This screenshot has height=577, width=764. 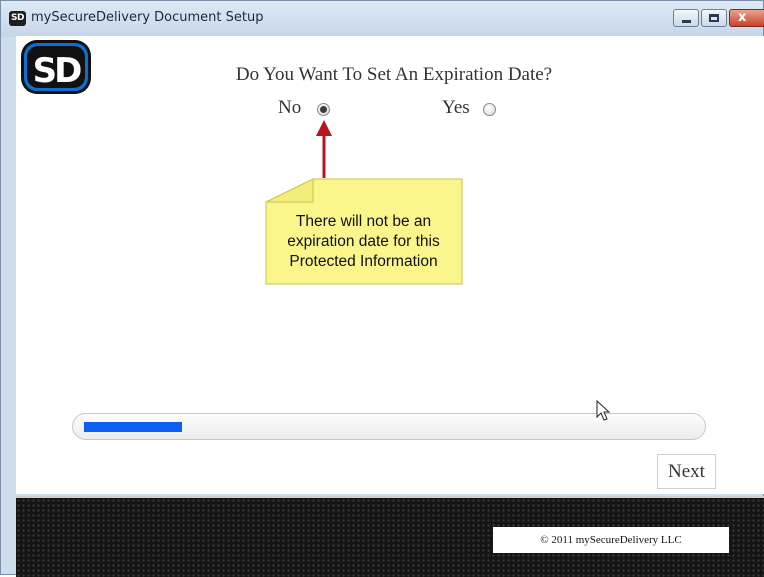 I want to click on expiration-question: Do You Want To Set An Expiration Date?, so click(x=394, y=74).